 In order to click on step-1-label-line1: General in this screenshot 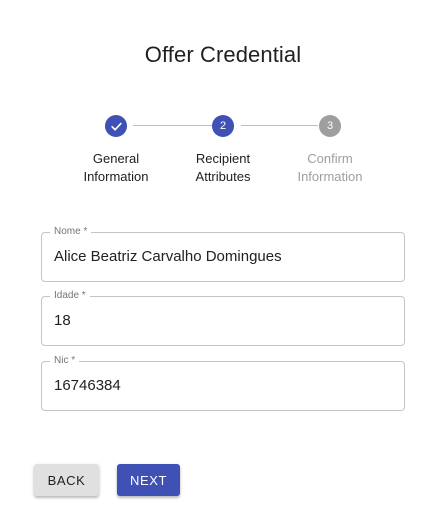, I will do `click(116, 158)`.